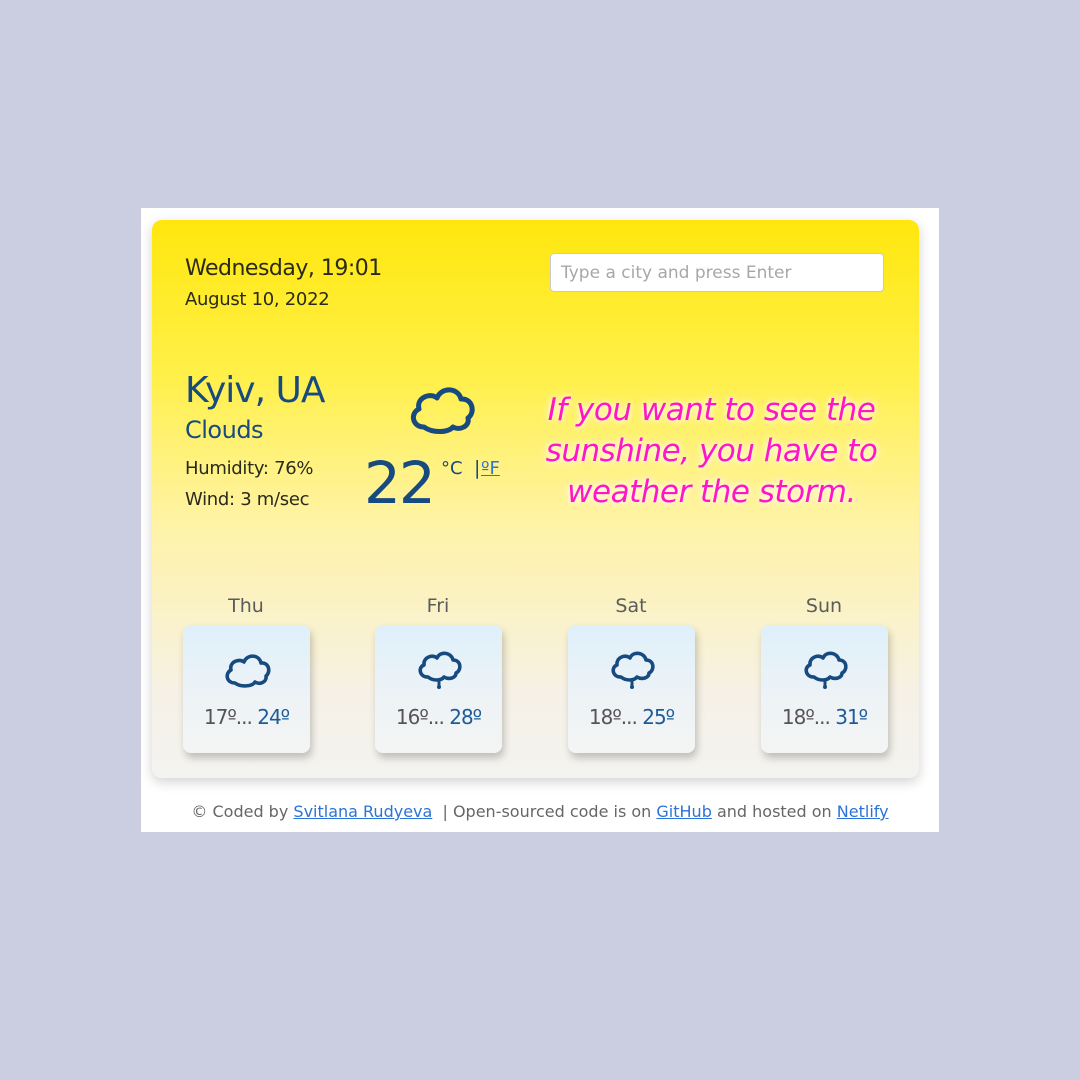 This screenshot has height=1080, width=1080. I want to click on city-name: Kyiv, UA, so click(255, 390).